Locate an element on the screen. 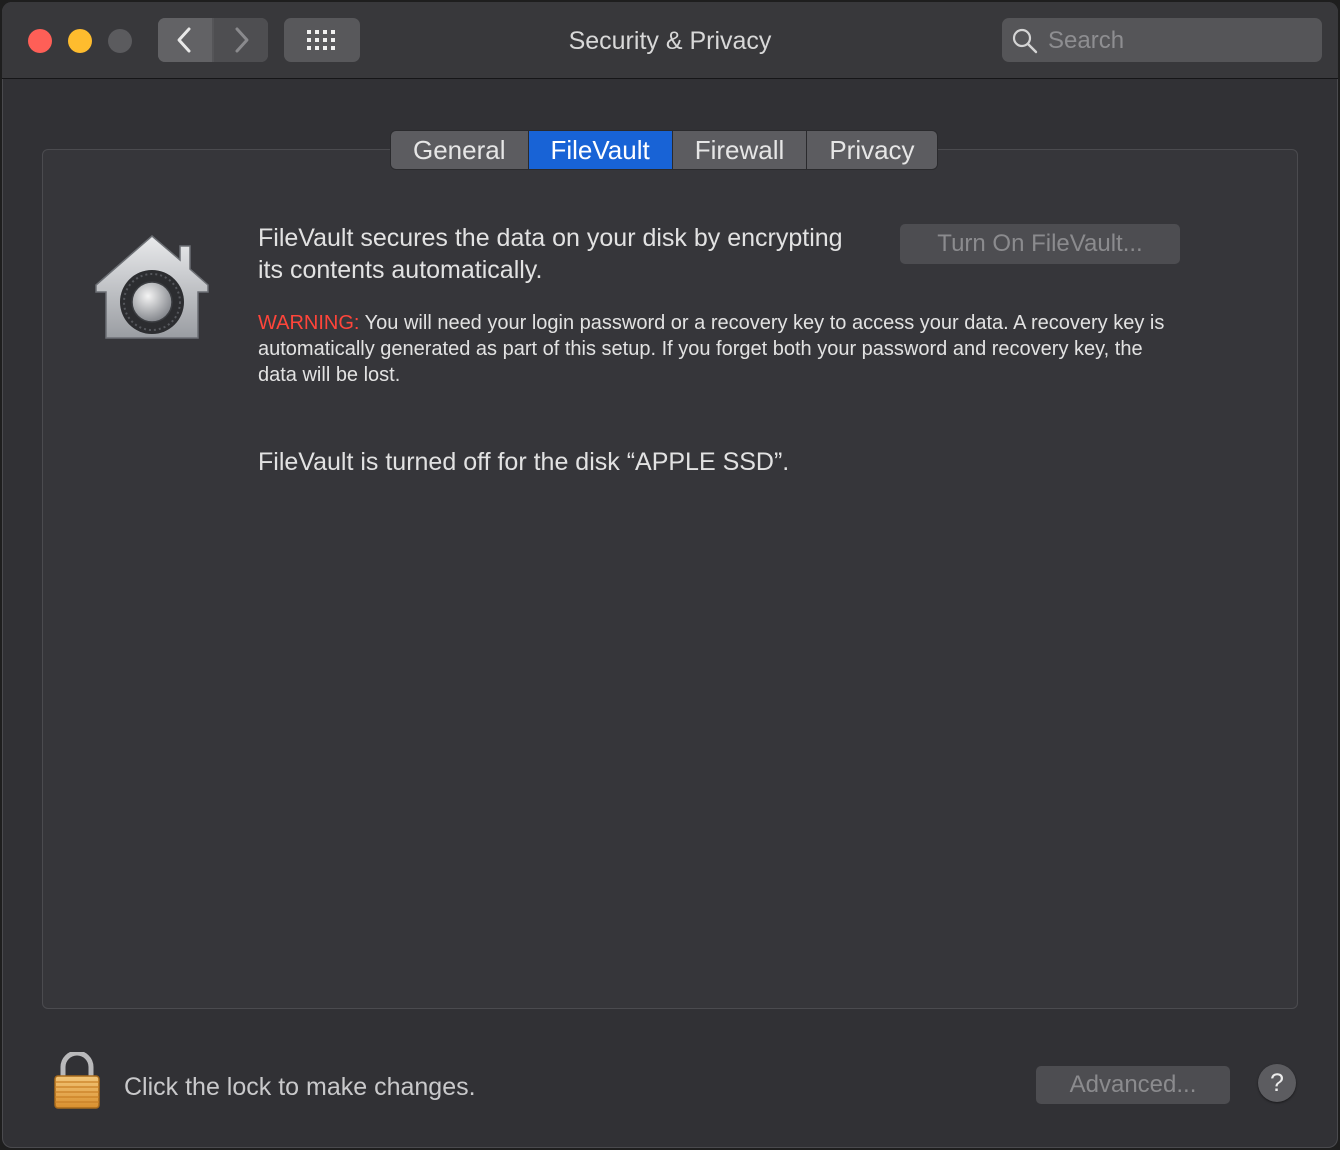 Image resolution: width=1340 pixels, height=1150 pixels. lock-message: Click the lock to make changes. is located at coordinates (300, 1087).